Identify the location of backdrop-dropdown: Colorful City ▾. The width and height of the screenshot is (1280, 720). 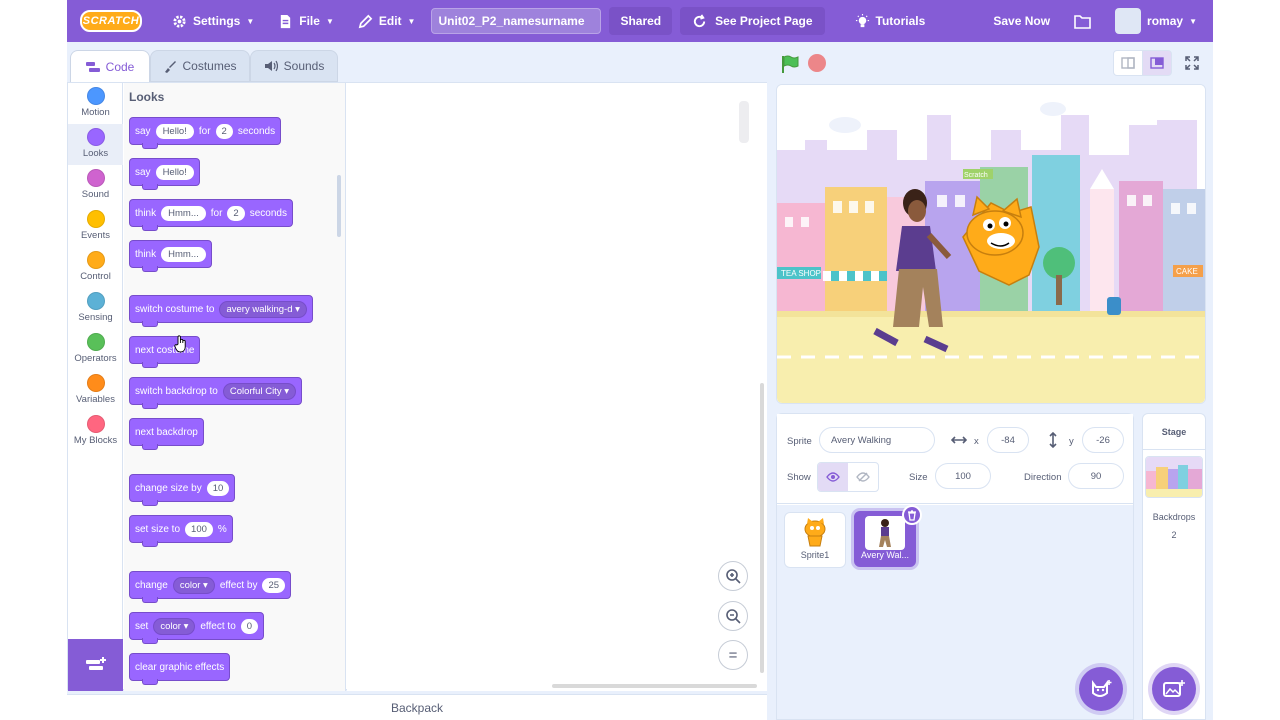
(259, 391).